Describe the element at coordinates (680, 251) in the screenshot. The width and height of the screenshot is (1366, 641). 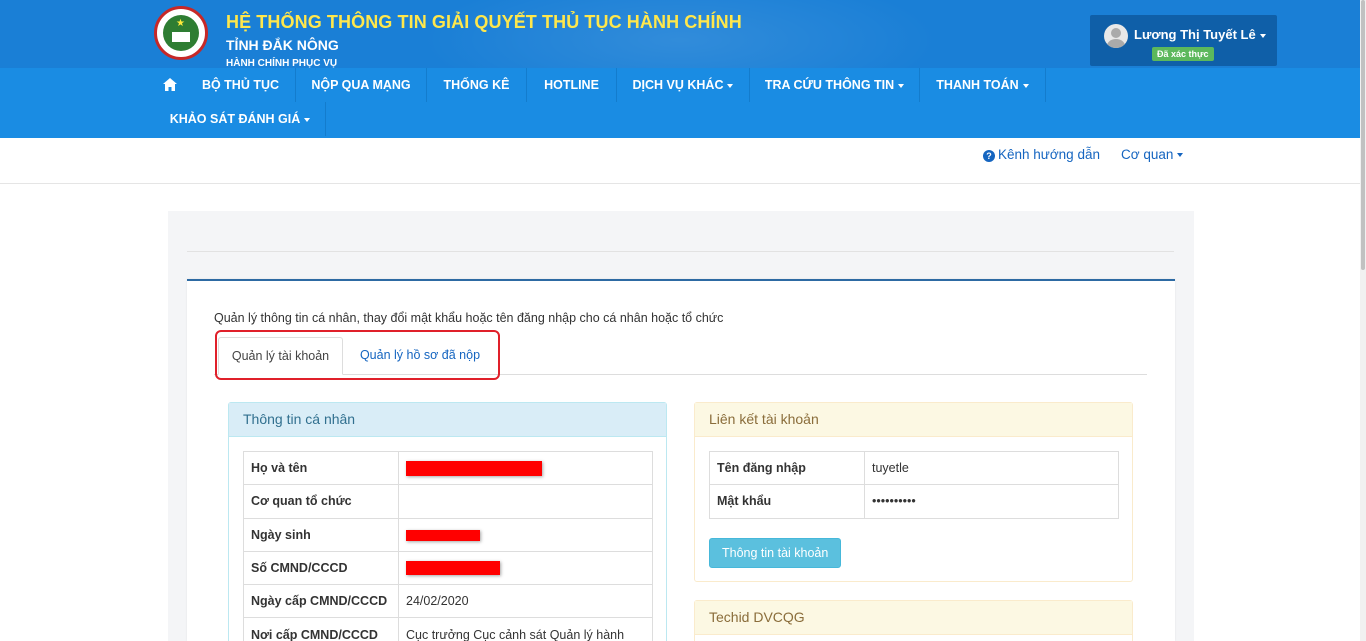
I see `divider` at that location.